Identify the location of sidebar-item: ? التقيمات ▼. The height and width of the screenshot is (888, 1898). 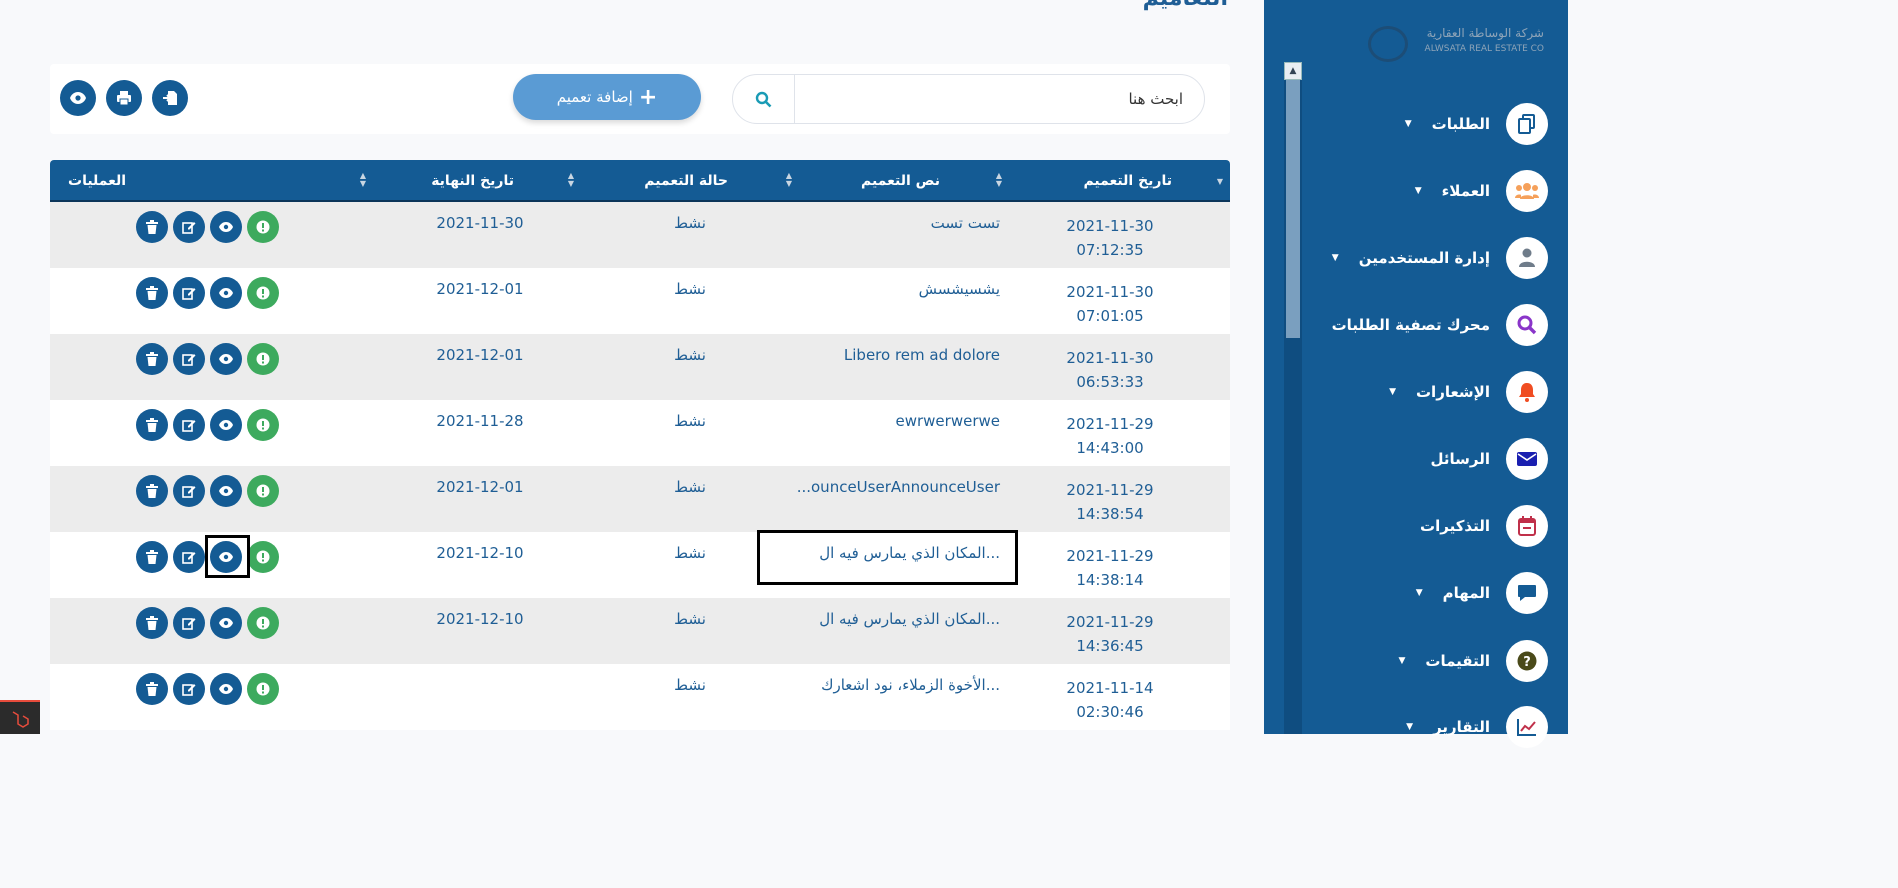
(1473, 661).